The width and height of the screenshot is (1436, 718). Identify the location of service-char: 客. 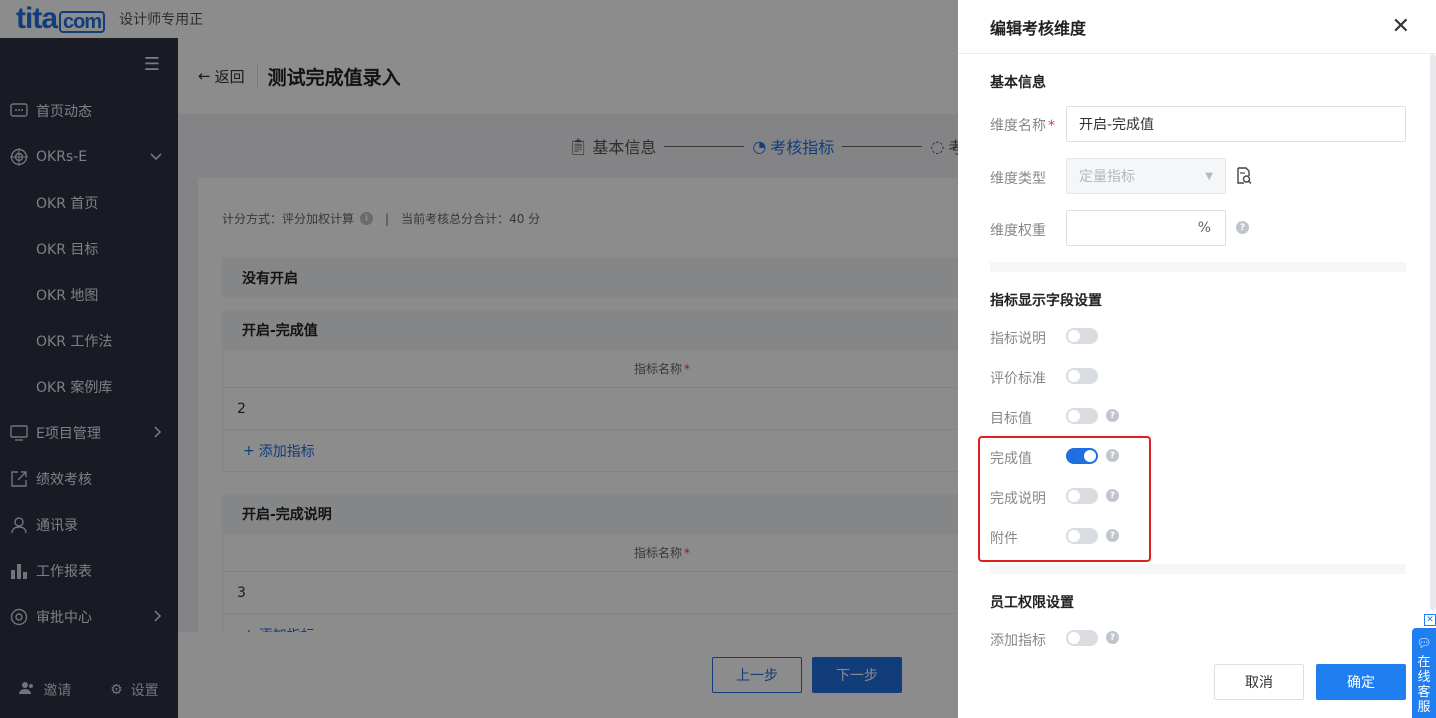
(1424, 692).